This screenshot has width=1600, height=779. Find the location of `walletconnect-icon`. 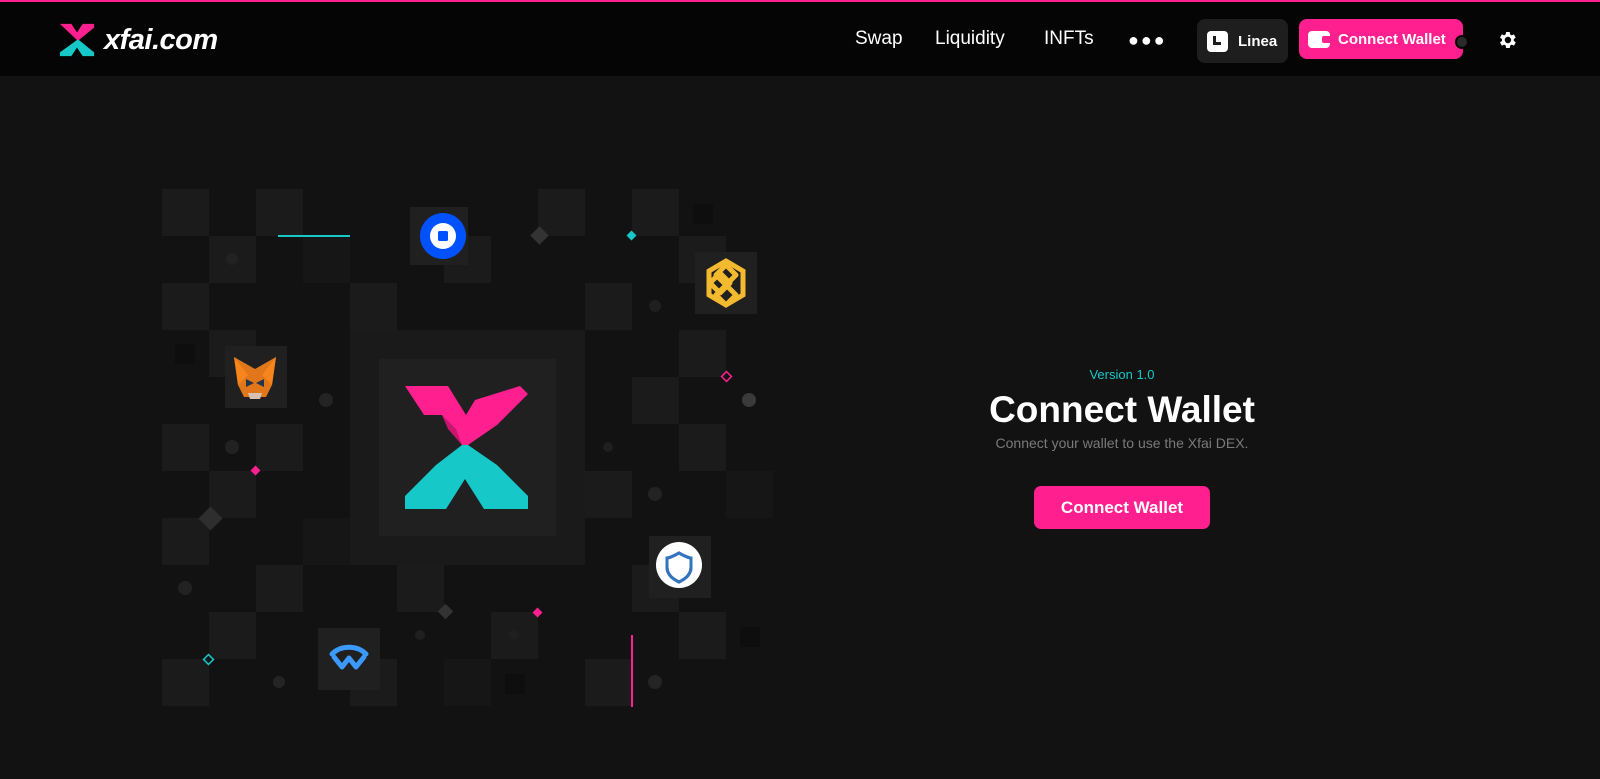

walletconnect-icon is located at coordinates (349, 659).